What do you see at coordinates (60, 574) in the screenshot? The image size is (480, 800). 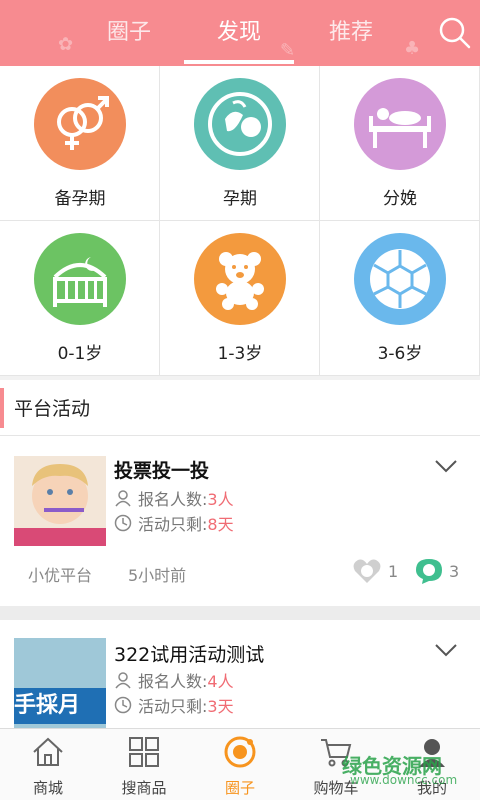 I see `activity-source: 小优平台` at bounding box center [60, 574].